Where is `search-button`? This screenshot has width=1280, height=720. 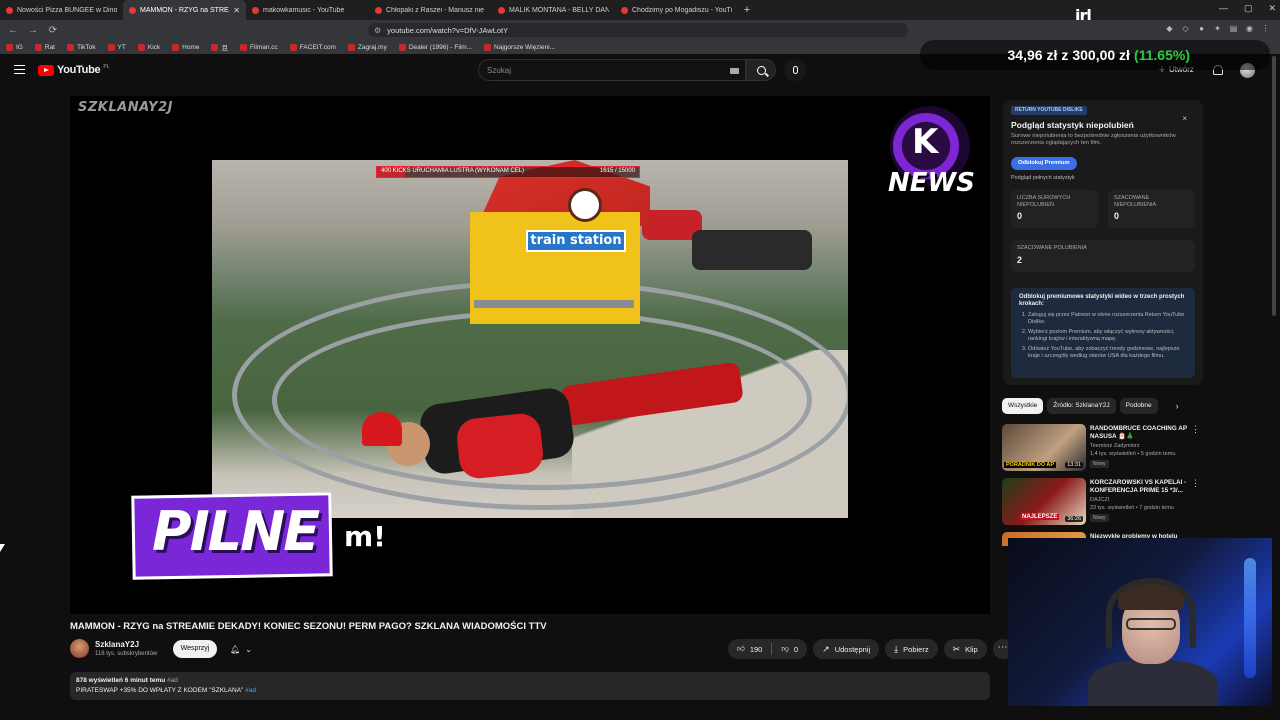 search-button is located at coordinates (761, 70).